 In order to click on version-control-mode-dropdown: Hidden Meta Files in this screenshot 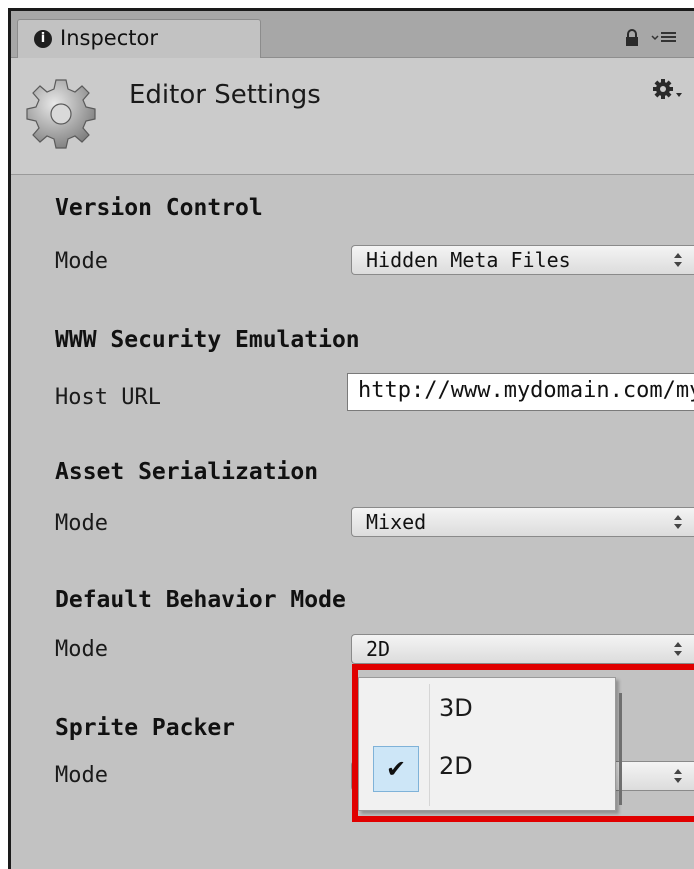, I will do `click(522, 260)`.